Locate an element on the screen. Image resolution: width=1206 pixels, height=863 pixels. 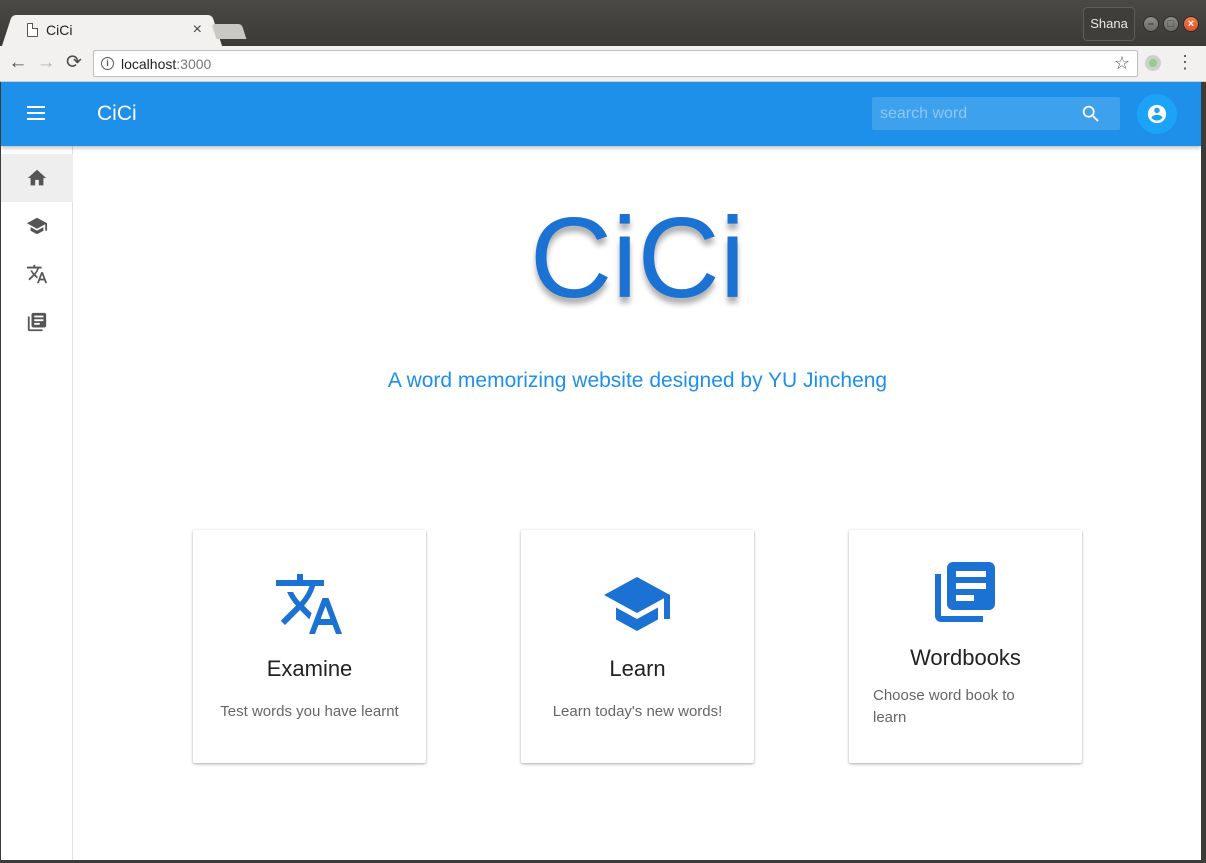
url-text: localhost:3000 is located at coordinates (166, 64).